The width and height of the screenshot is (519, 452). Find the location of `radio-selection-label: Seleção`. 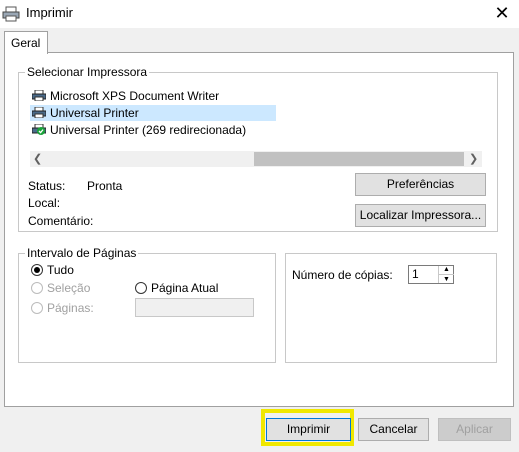

radio-selection-label: Seleção is located at coordinates (69, 288).